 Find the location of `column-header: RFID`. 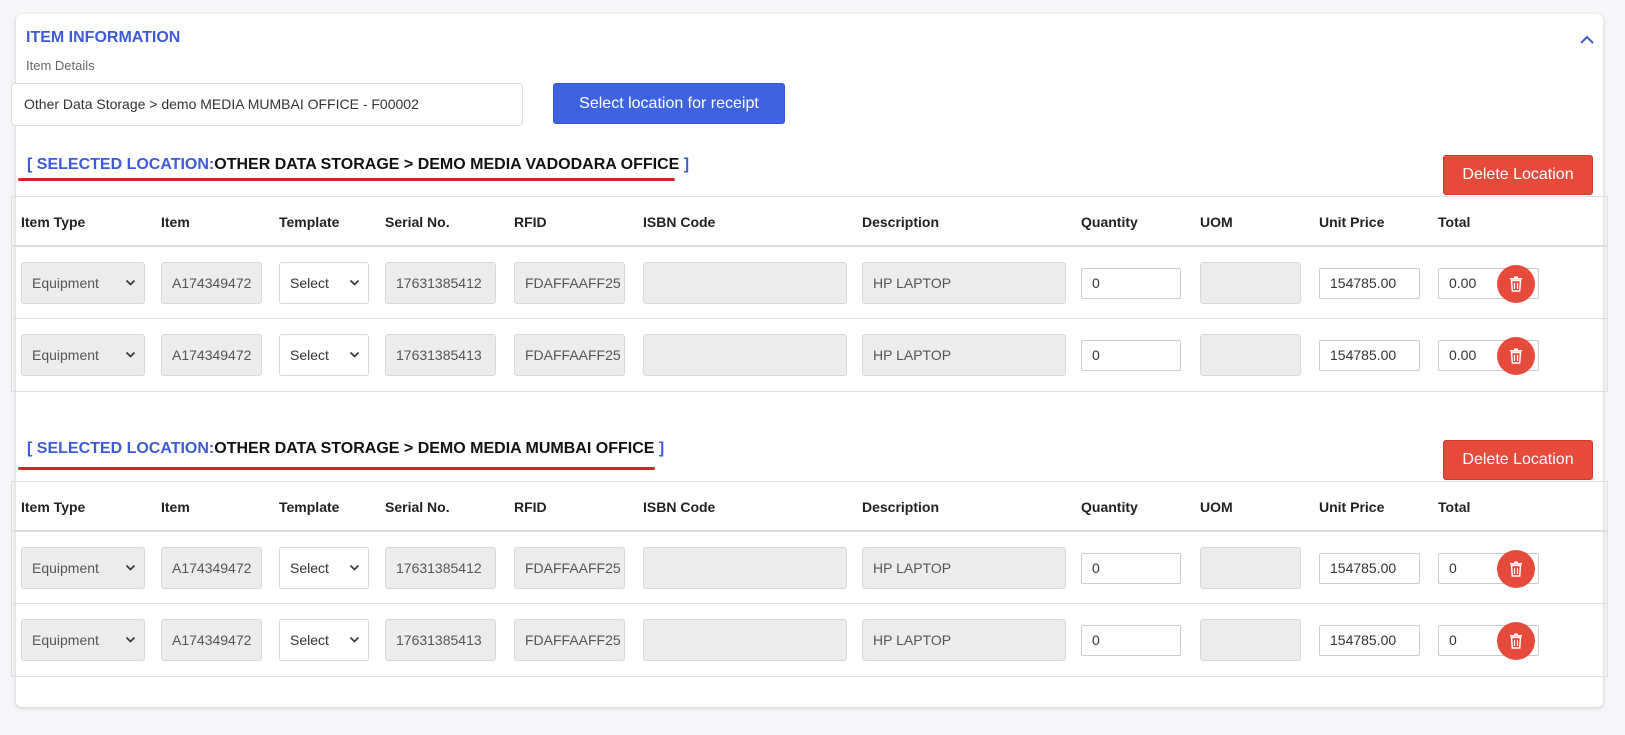

column-header: RFID is located at coordinates (530, 222).